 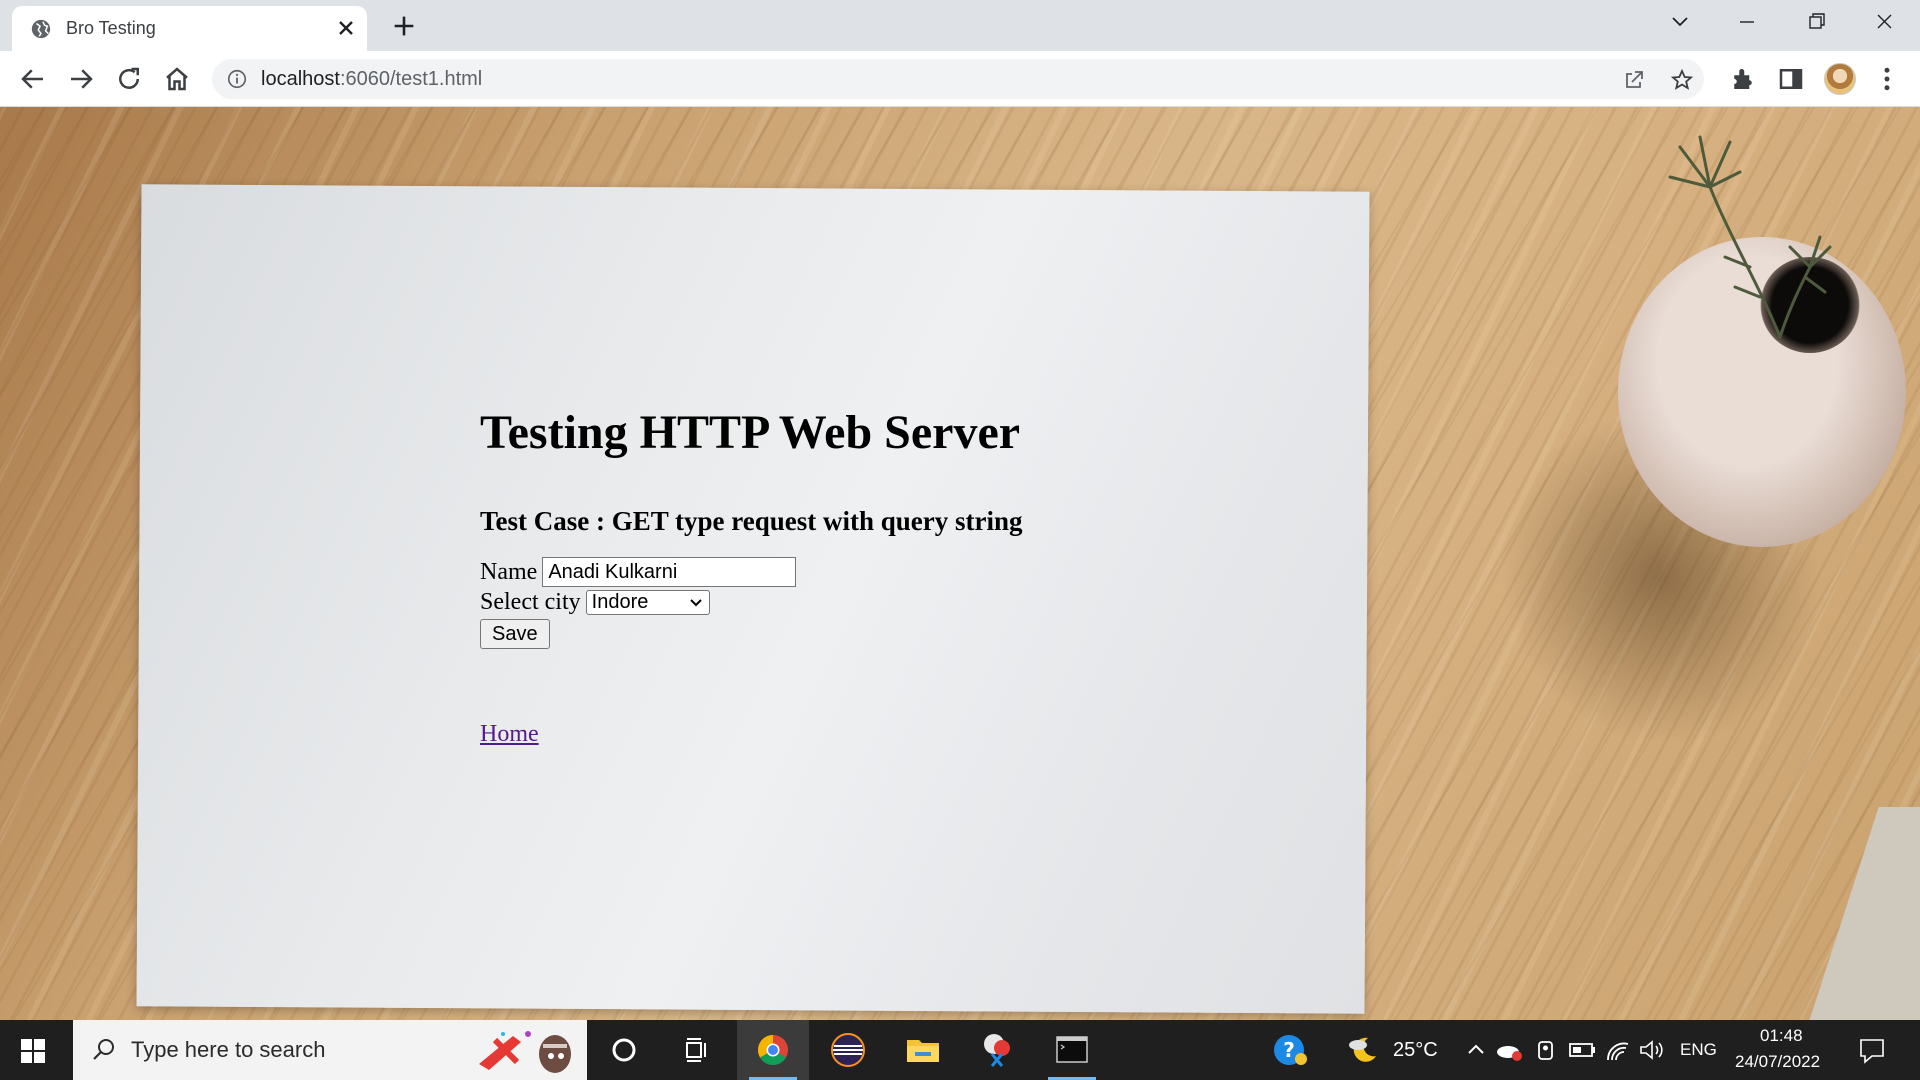 What do you see at coordinates (1510, 1050) in the screenshot?
I see `onedrive-error-icon` at bounding box center [1510, 1050].